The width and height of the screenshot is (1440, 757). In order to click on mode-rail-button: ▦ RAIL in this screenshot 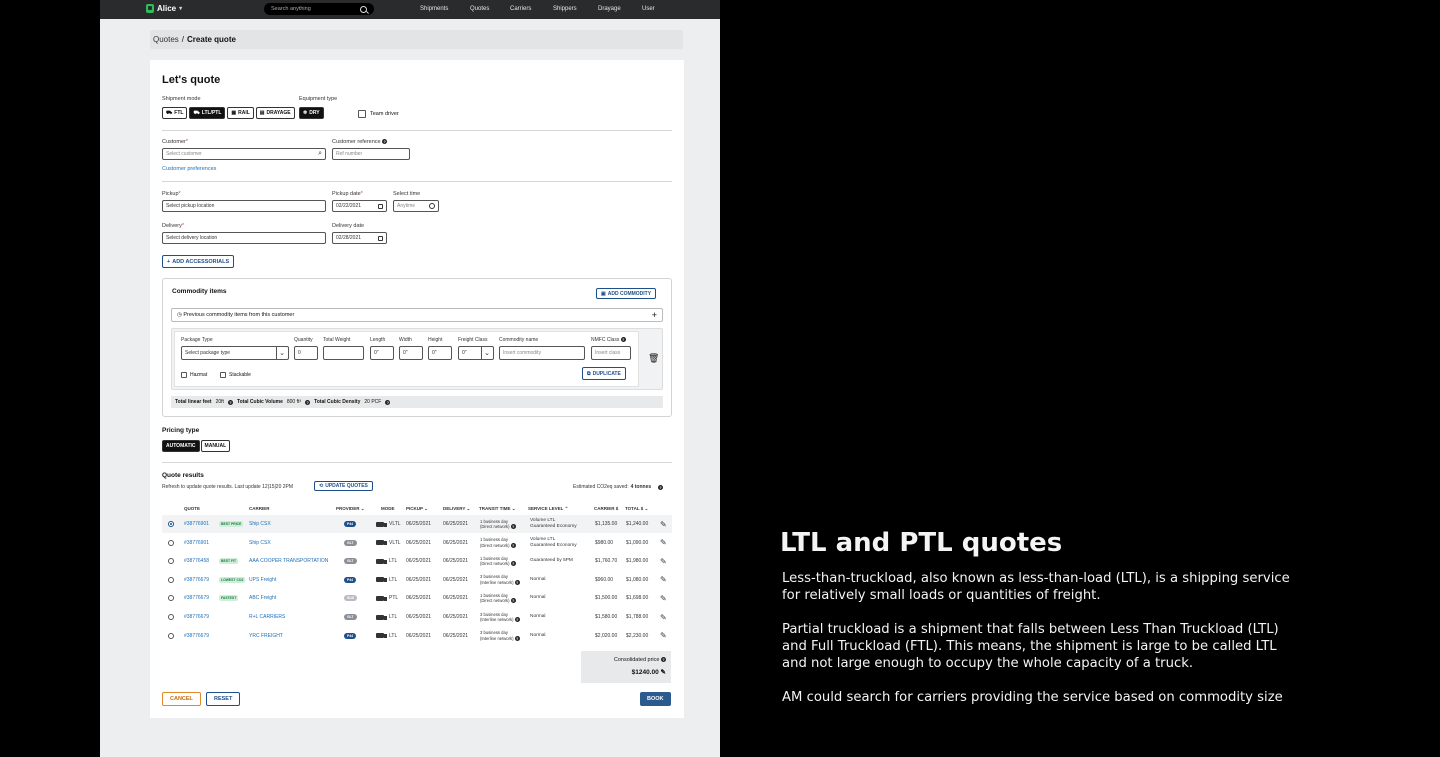, I will do `click(240, 113)`.